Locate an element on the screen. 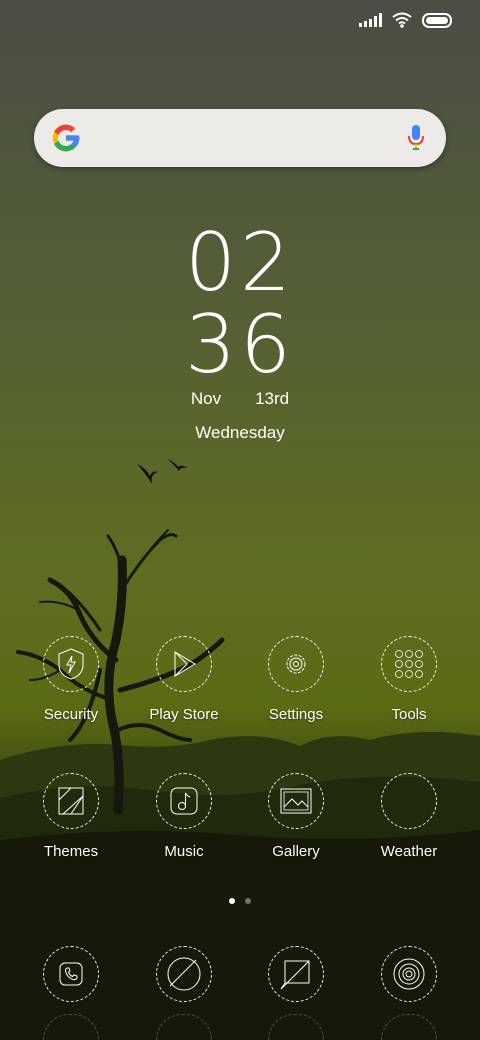  app-themes: Themes is located at coordinates (71, 816).